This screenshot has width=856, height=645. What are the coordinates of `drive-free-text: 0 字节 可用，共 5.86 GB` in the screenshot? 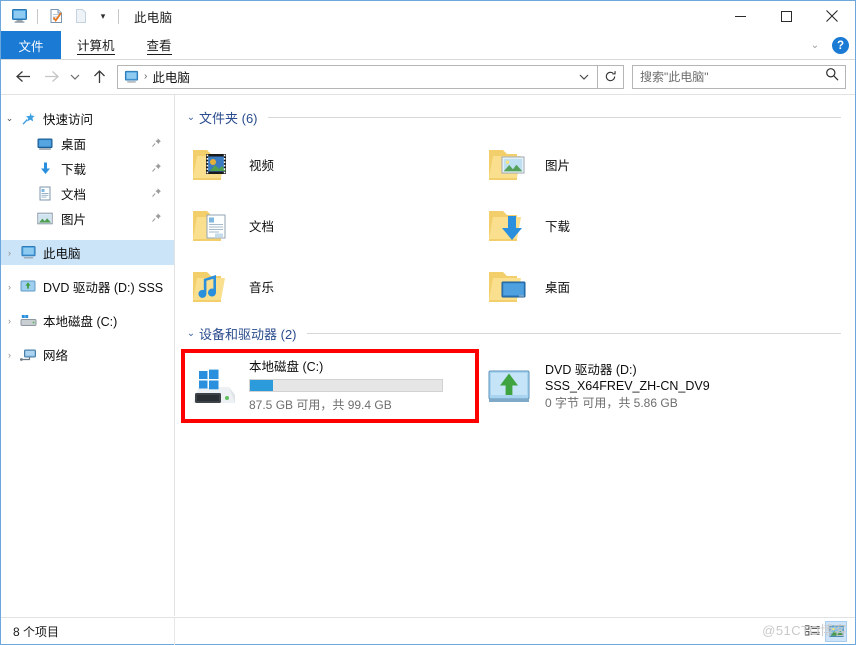 It's located at (611, 402).